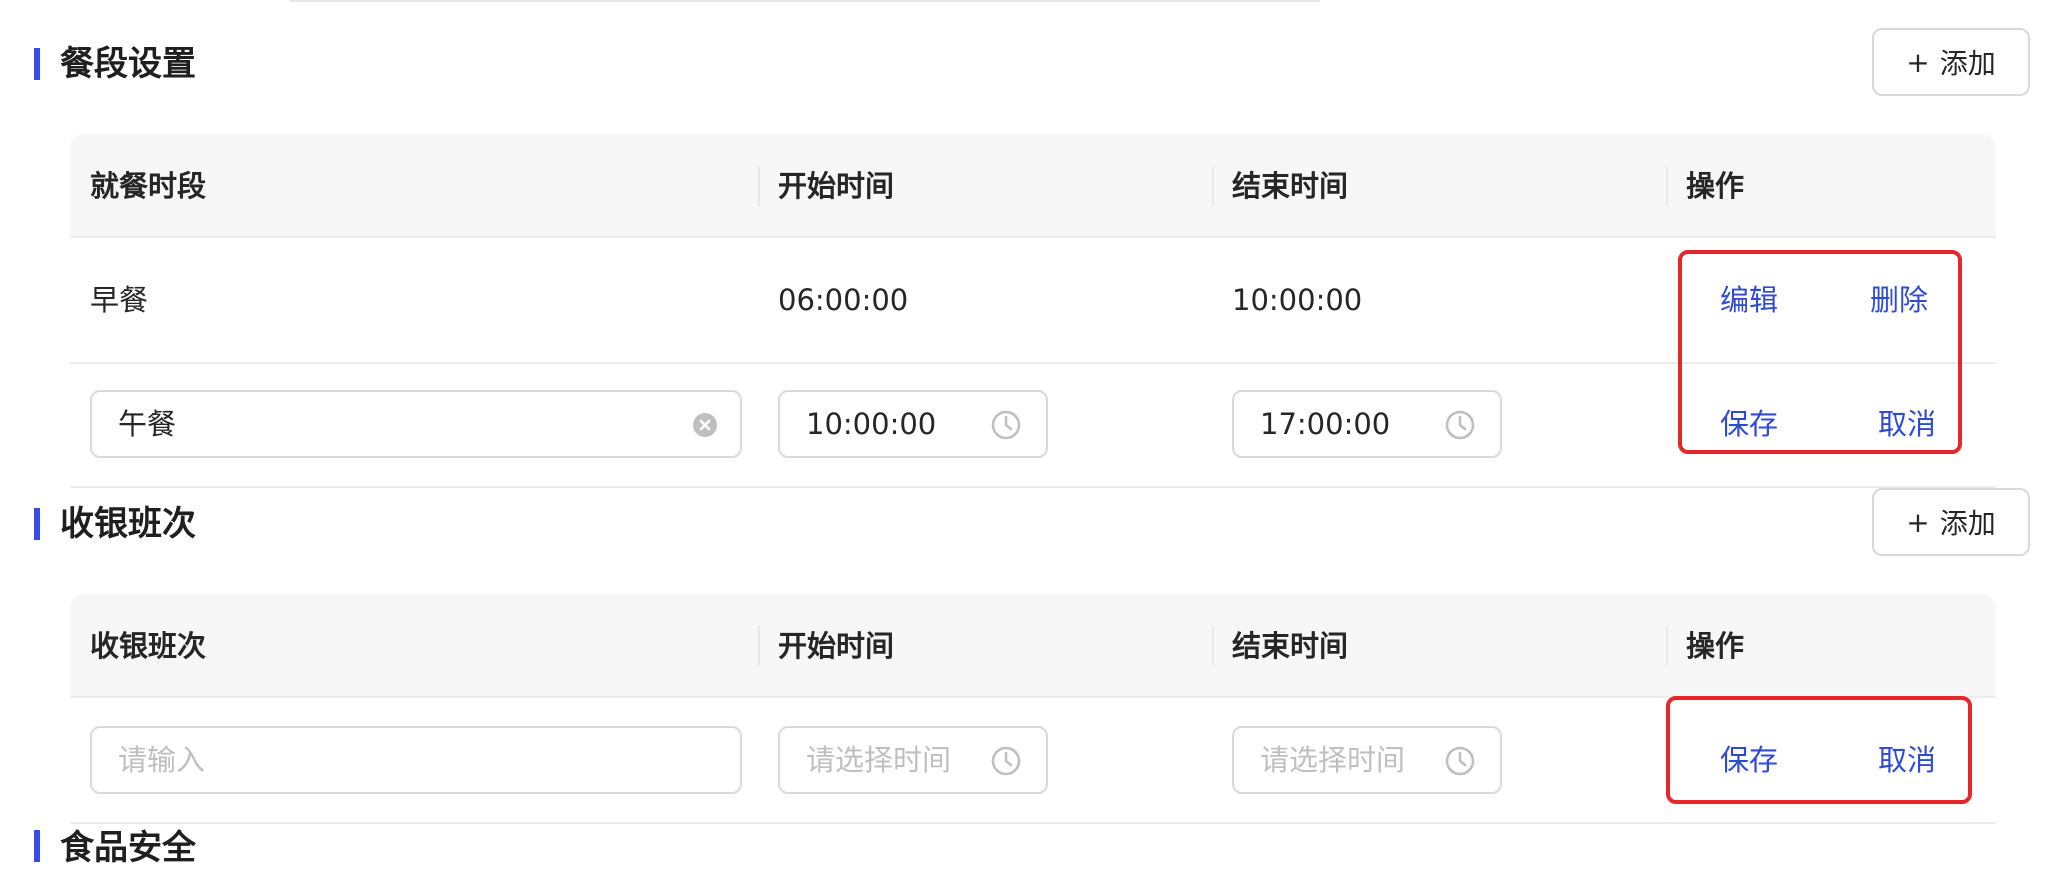  I want to click on col-header-cashier-shift: 收银班次, so click(148, 646).